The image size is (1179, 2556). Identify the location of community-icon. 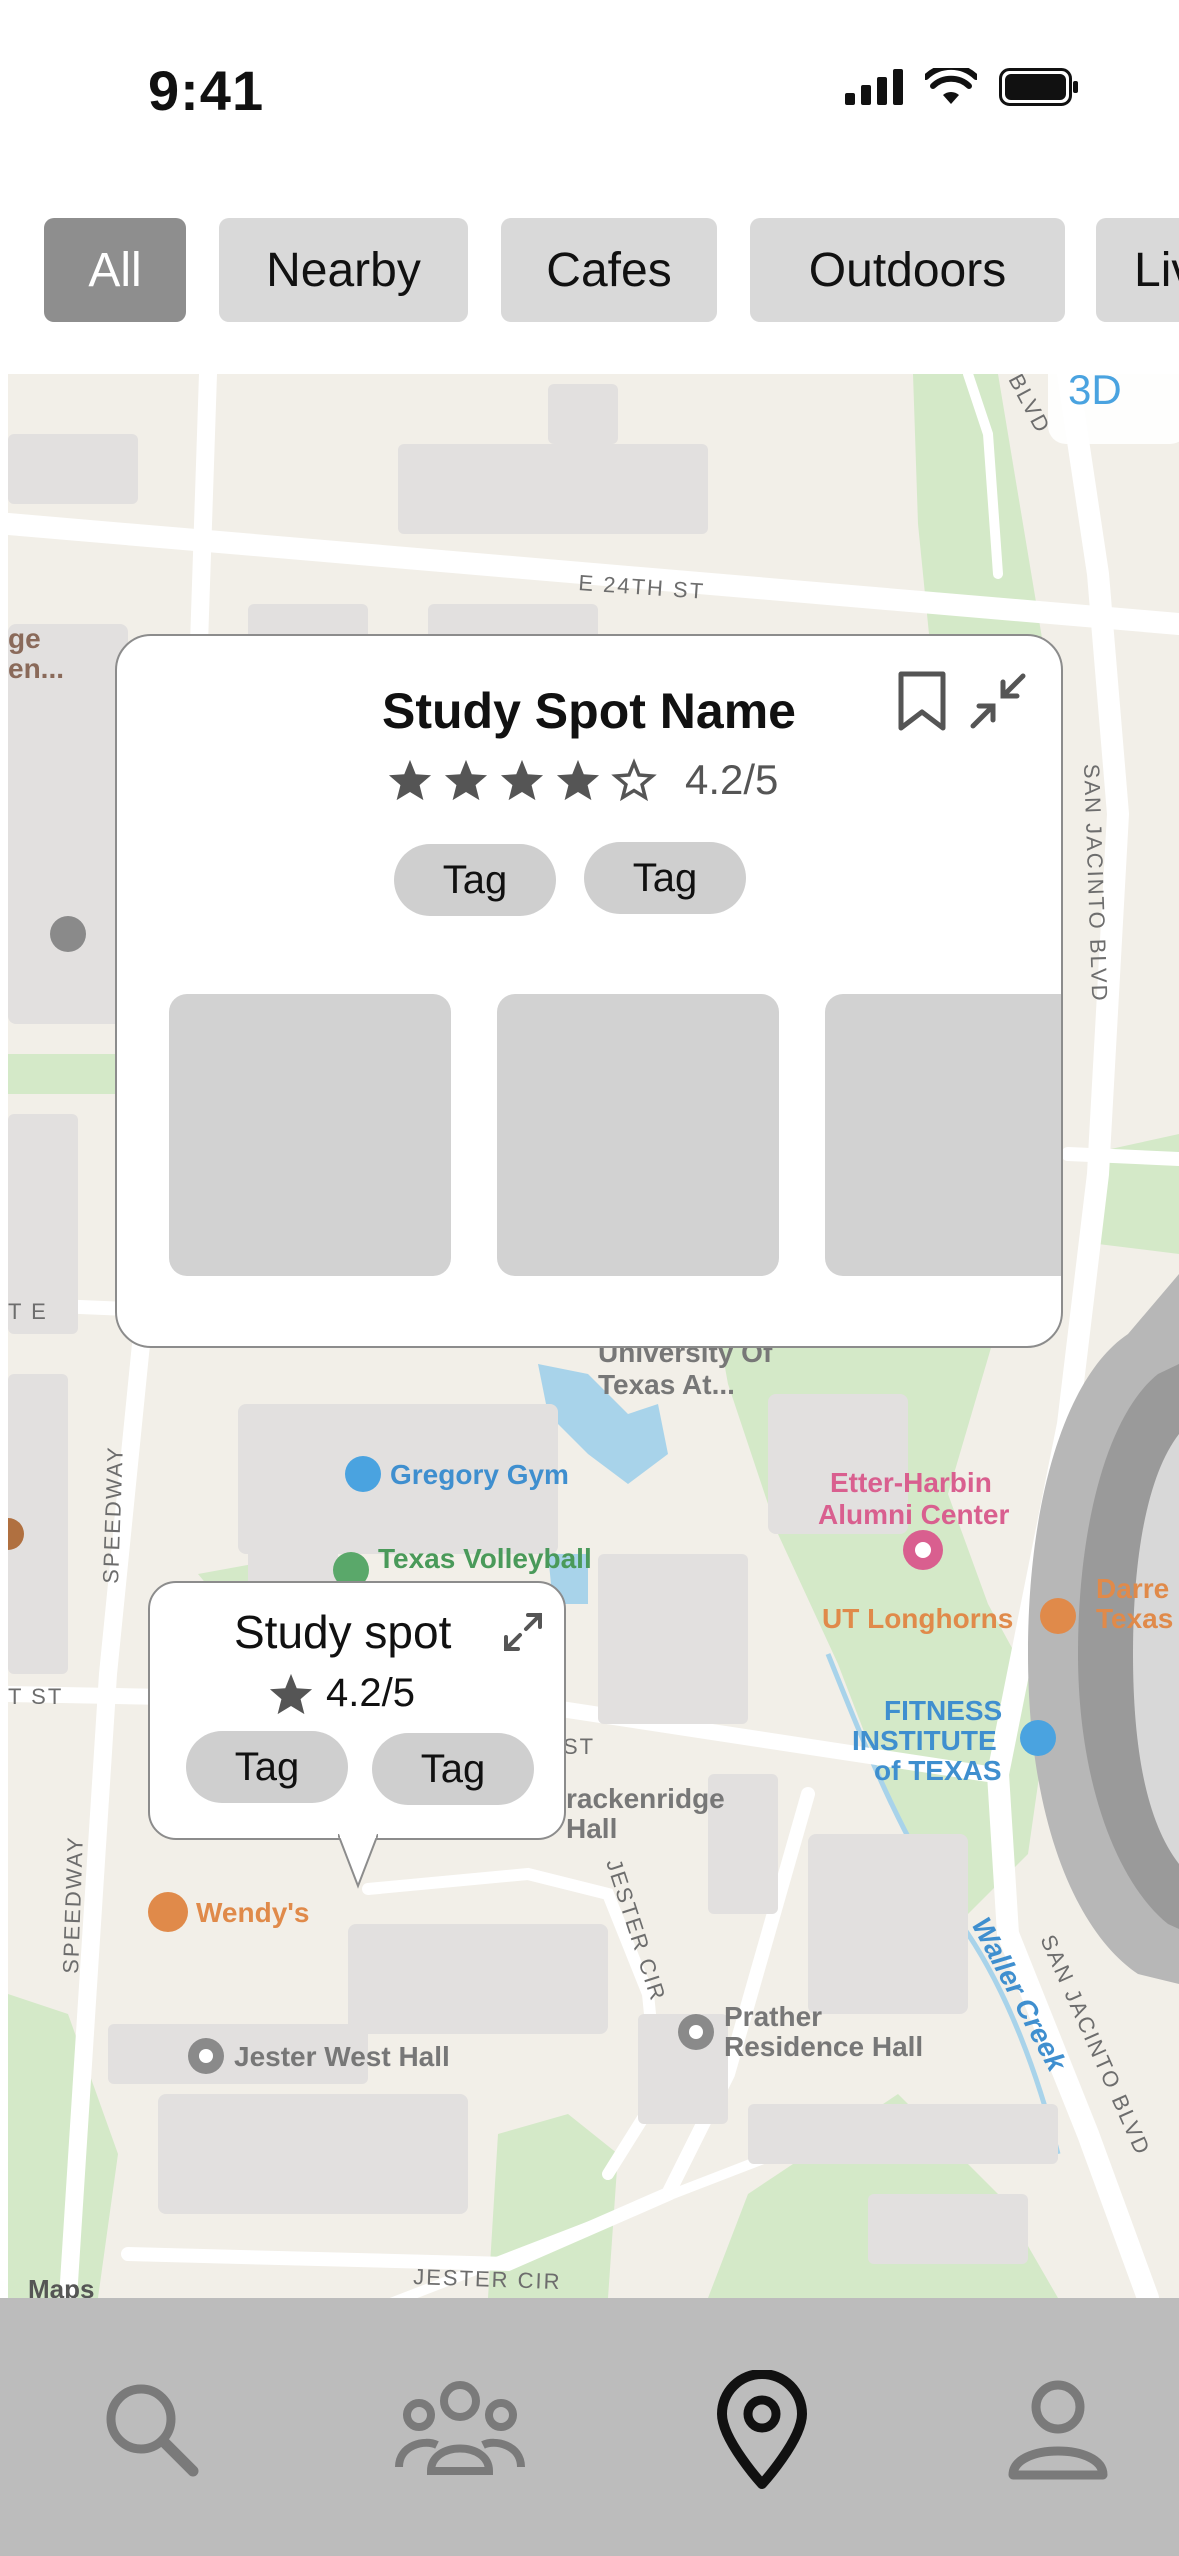
(460, 2428).